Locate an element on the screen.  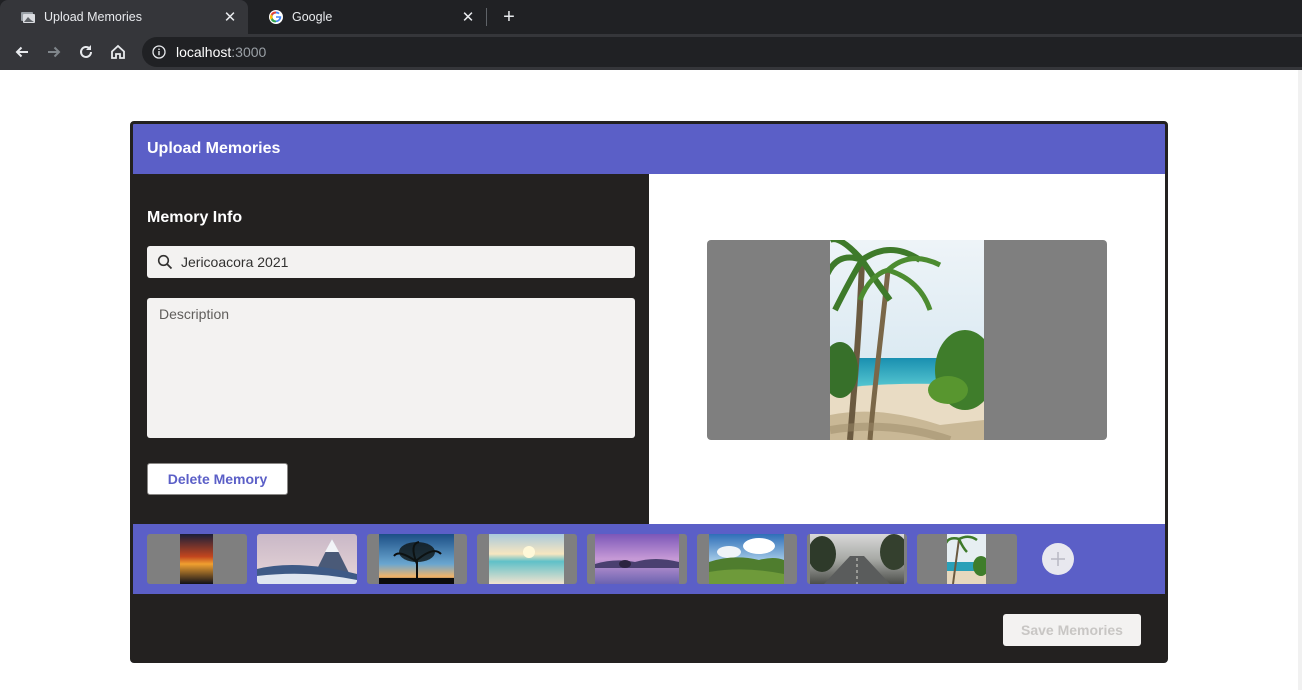
browser-toolbar: localhost:3000 is located at coordinates (651, 52).